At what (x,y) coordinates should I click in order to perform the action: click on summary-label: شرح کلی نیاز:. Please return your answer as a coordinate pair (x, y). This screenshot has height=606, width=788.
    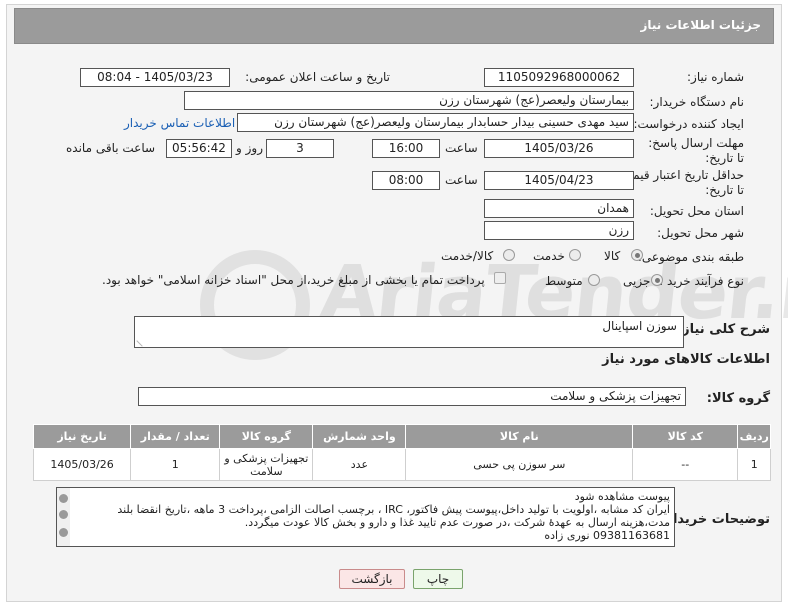
    Looking at the image, I should click on (723, 329).